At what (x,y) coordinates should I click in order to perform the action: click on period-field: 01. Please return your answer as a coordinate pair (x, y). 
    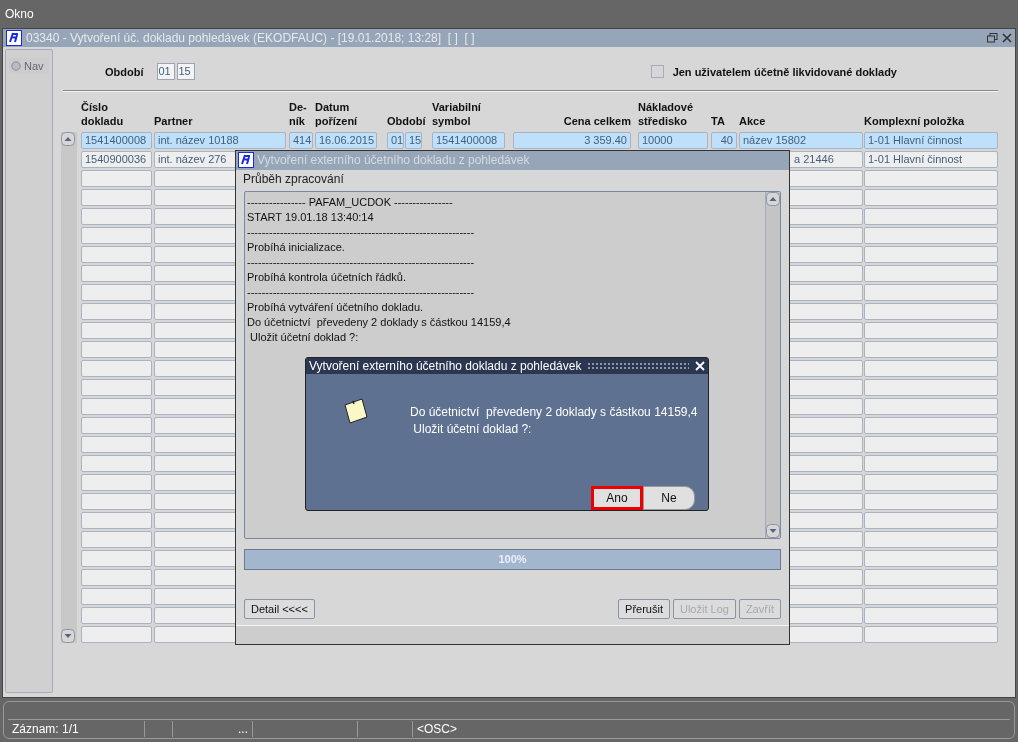
    Looking at the image, I should click on (165, 72).